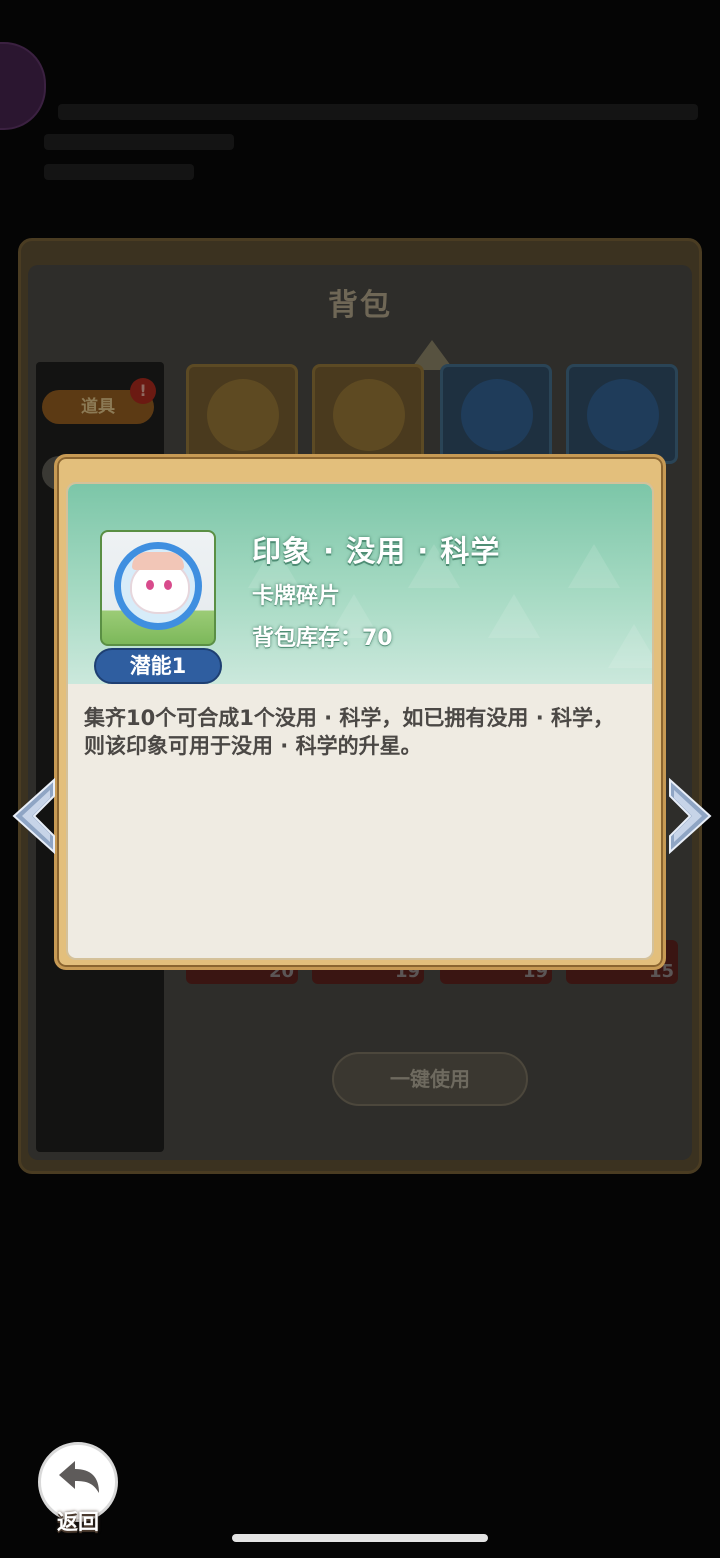 This screenshot has width=720, height=1558. I want to click on home-indicator, so click(360, 1538).